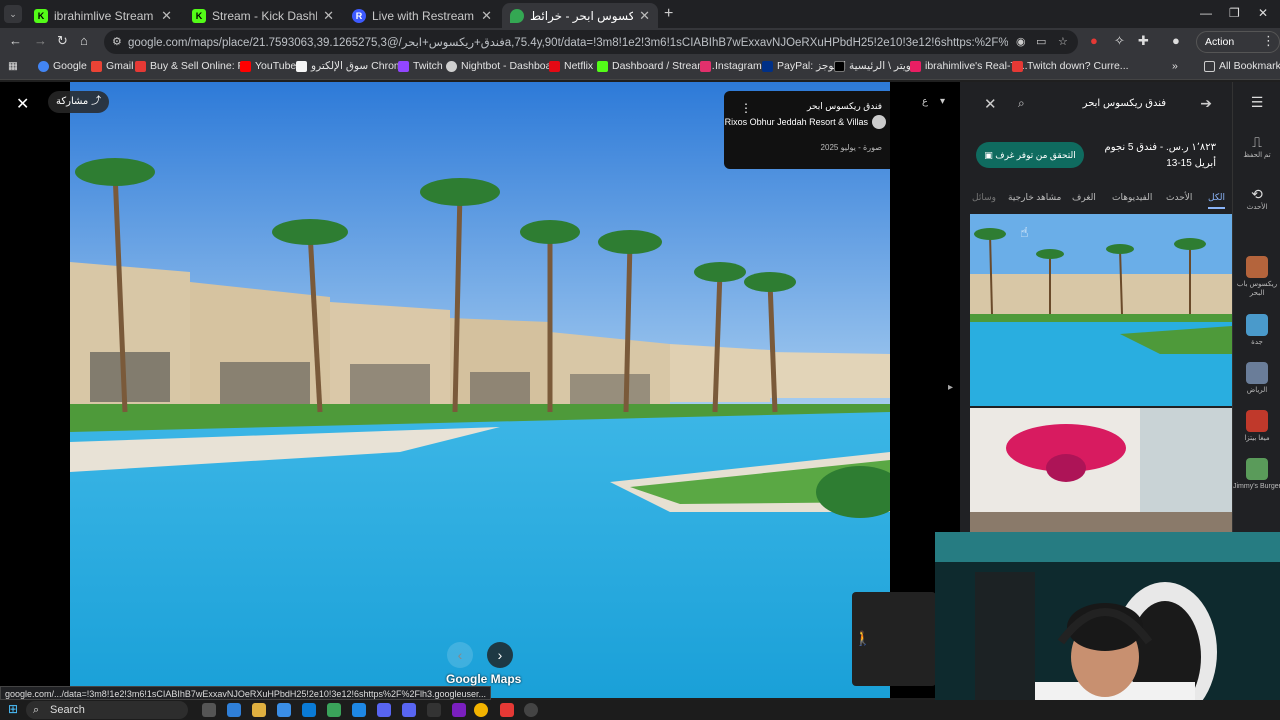  I want to click on share-button: مشاركة ⤴, so click(79, 102).